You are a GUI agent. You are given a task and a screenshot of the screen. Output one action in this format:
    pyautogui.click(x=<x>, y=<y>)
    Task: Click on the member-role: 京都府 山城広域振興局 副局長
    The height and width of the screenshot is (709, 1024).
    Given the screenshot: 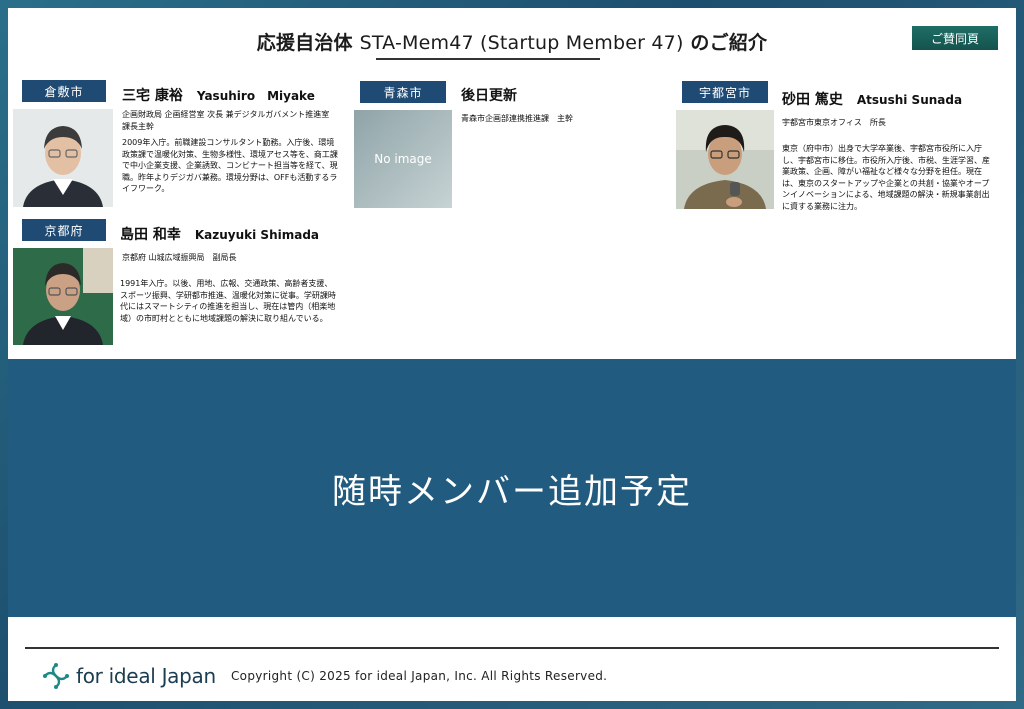 What is the action you would take?
    pyautogui.click(x=179, y=257)
    